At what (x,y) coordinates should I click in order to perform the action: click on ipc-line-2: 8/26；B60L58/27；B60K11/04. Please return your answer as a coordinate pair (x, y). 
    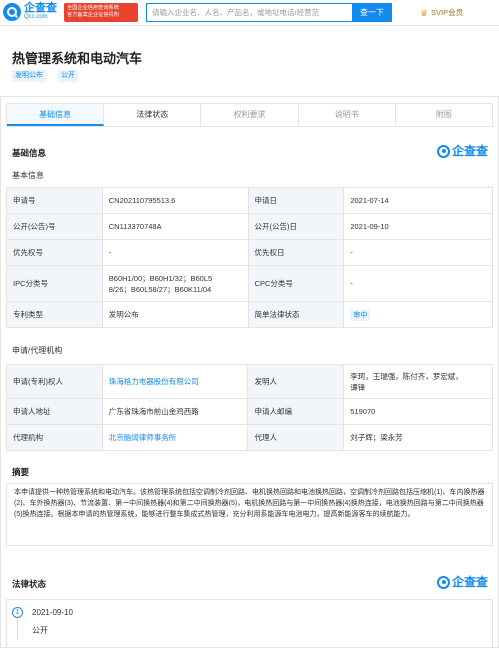
    Looking at the image, I should click on (160, 289).